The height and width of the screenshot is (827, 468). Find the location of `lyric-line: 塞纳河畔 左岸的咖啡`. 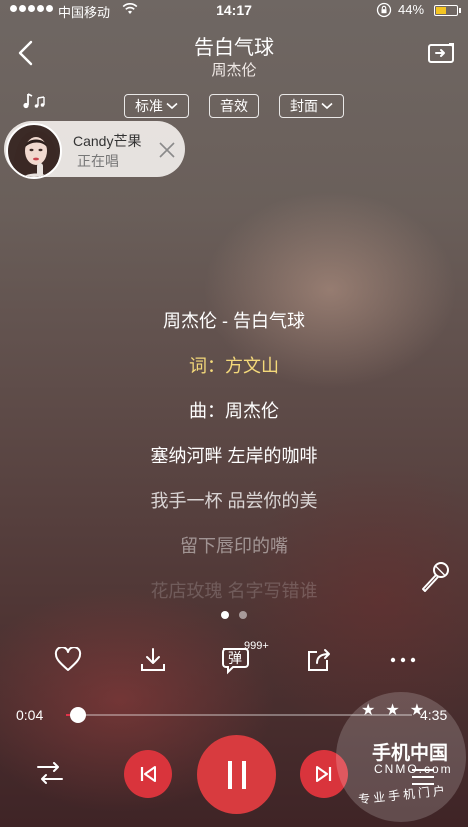

lyric-line: 塞纳河畔 左岸的咖啡 is located at coordinates (234, 456).